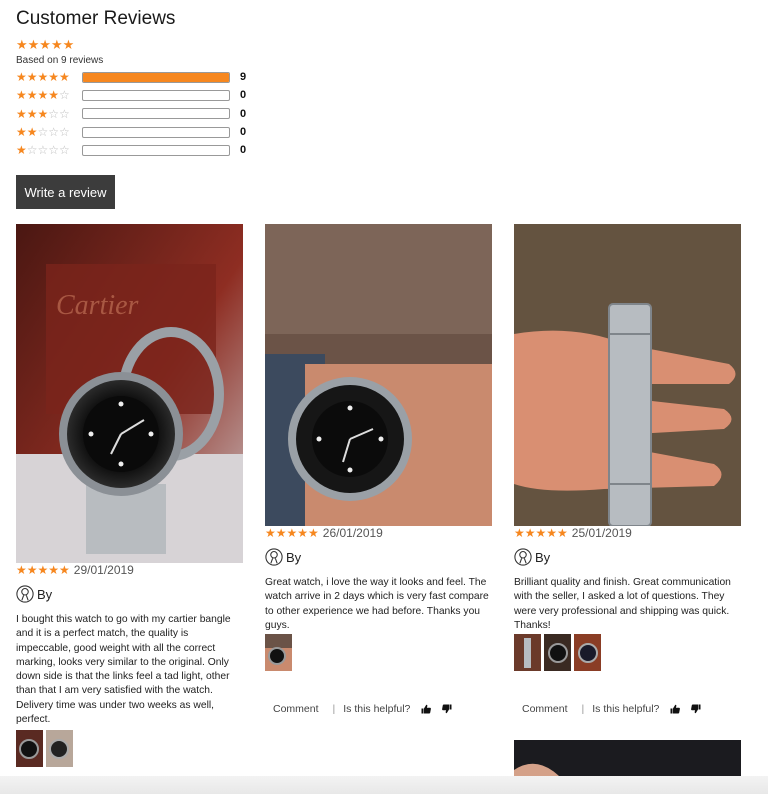 This screenshot has width=768, height=794. I want to click on histogram-row-3: ★★★☆☆ 0, so click(136, 114).